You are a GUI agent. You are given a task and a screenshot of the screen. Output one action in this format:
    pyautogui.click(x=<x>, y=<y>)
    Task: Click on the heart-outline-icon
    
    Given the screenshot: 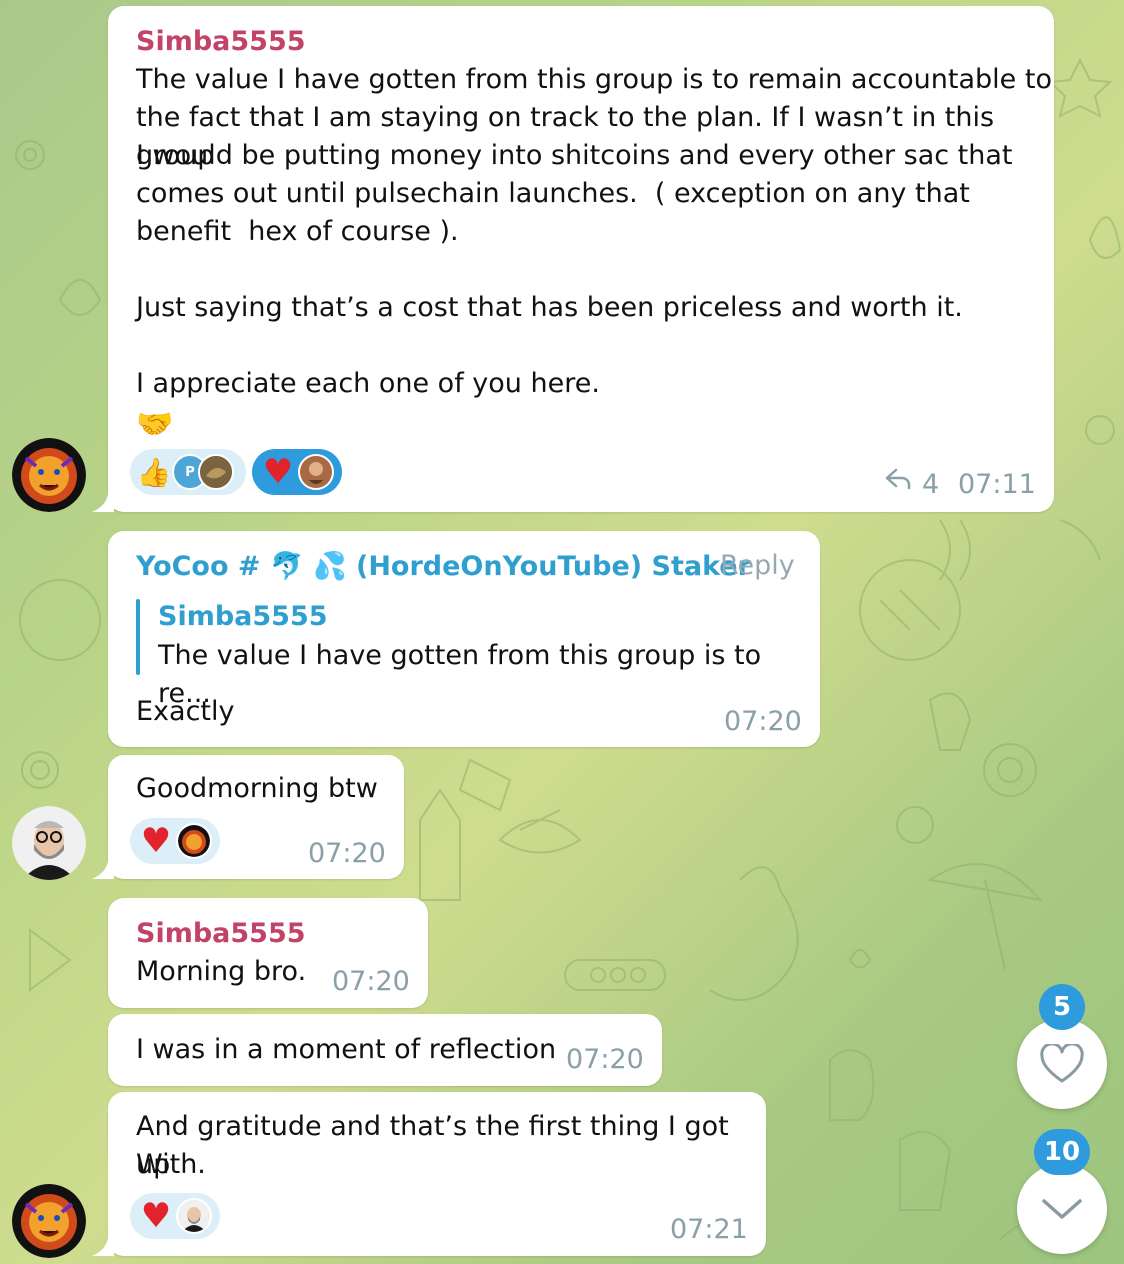 What is the action you would take?
    pyautogui.click(x=1062, y=1063)
    